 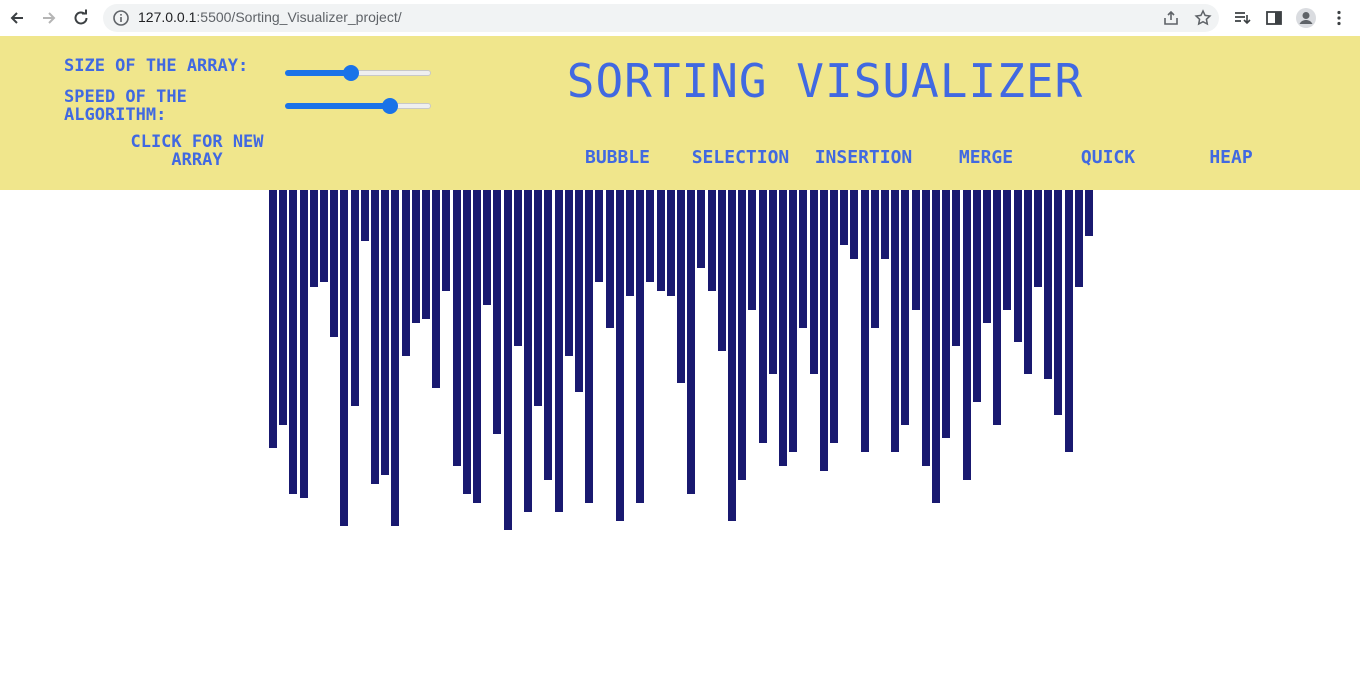 What do you see at coordinates (1231, 158) in the screenshot?
I see `heap-sort-button: HEAP` at bounding box center [1231, 158].